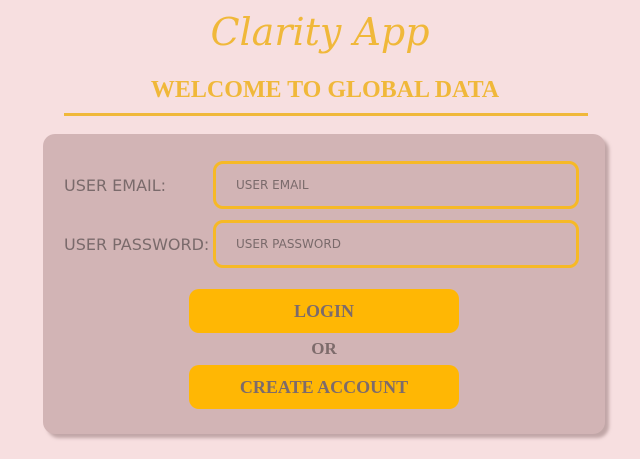 The height and width of the screenshot is (459, 640). I want to click on or-separator: OR, so click(324, 348).